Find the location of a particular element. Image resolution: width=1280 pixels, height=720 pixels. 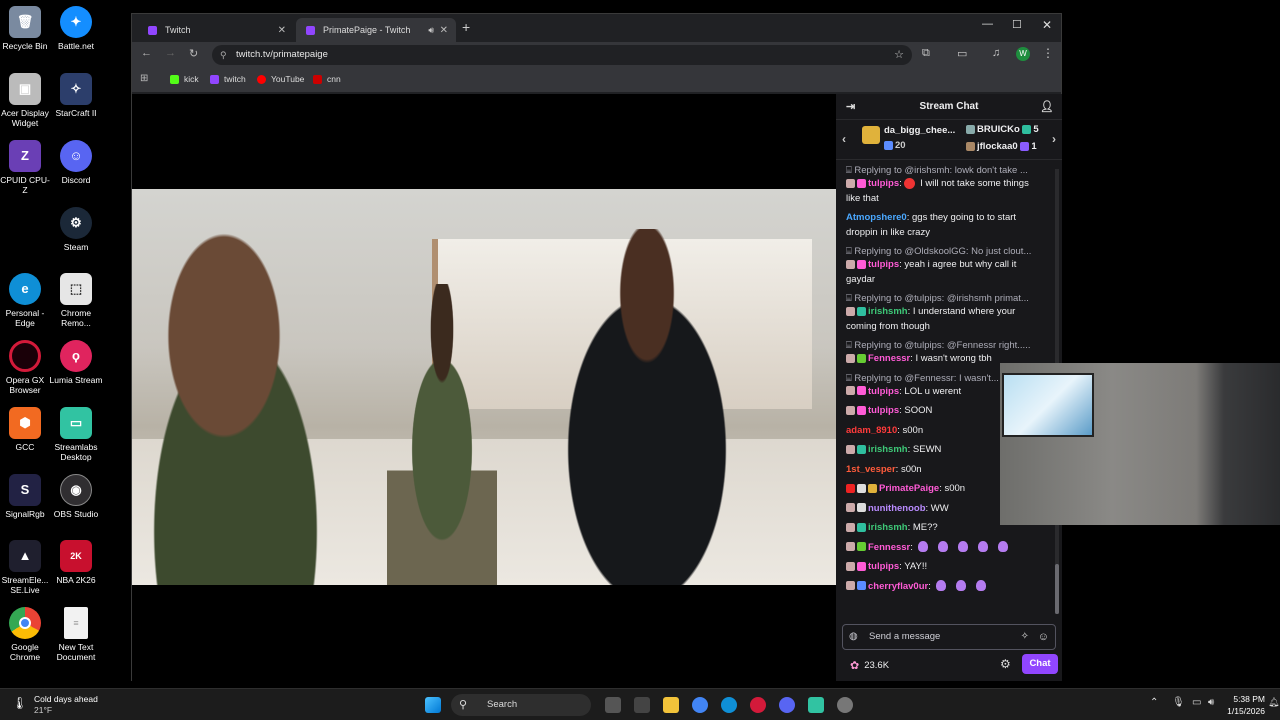

collapse-chat-icon: ⇥ is located at coordinates (850, 106).